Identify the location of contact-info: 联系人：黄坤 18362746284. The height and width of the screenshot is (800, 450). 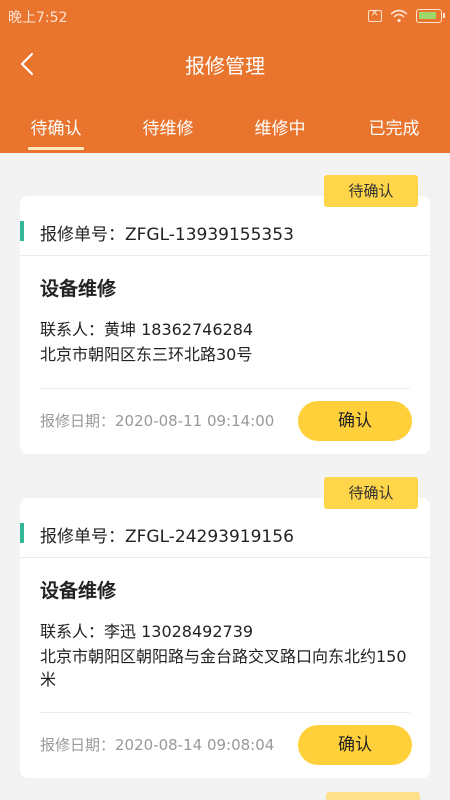
(147, 329).